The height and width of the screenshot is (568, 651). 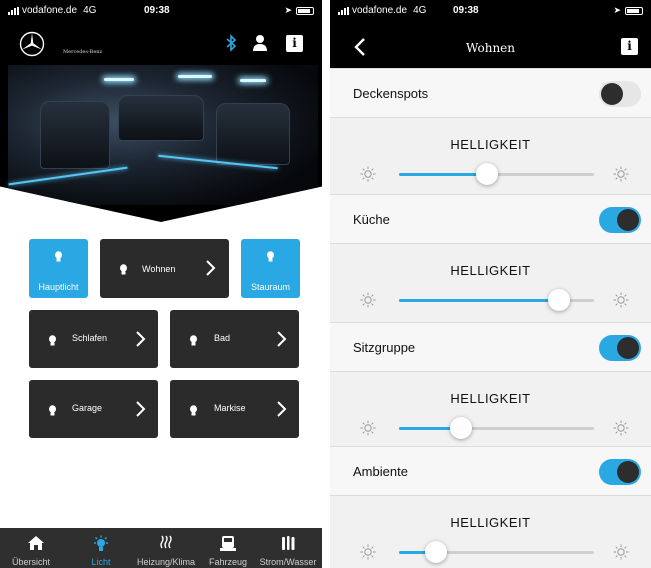 I want to click on light-name: Küche, so click(x=371, y=219).